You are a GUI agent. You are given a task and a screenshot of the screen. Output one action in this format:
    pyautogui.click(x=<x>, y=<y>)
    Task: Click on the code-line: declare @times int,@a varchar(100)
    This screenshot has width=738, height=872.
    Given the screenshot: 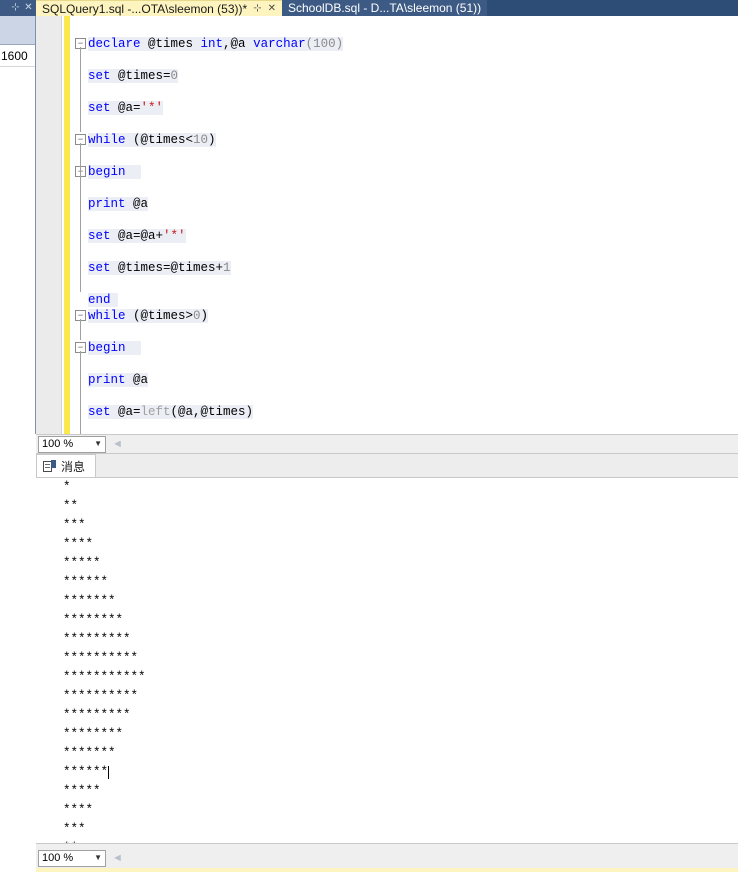 What is the action you would take?
    pyautogui.click(x=216, y=44)
    